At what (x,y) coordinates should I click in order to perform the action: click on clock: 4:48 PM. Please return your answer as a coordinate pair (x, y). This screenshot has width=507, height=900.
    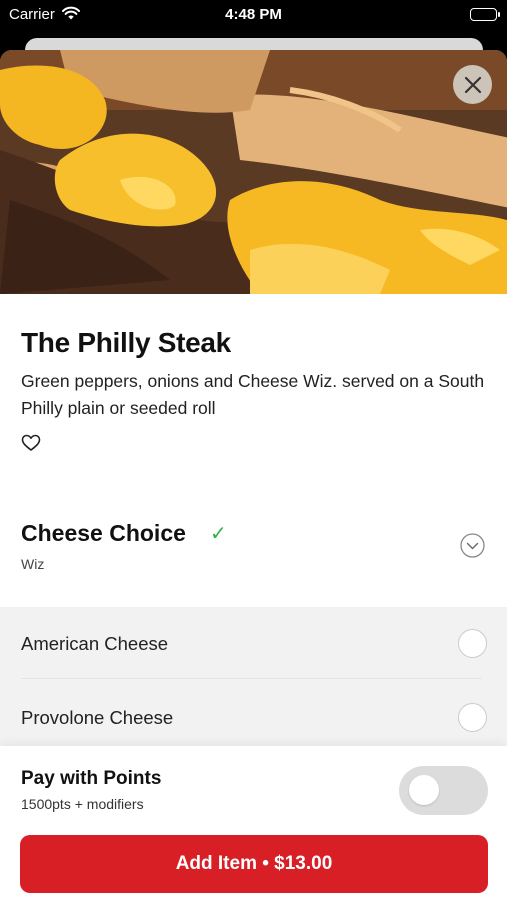
    Looking at the image, I should click on (253, 14).